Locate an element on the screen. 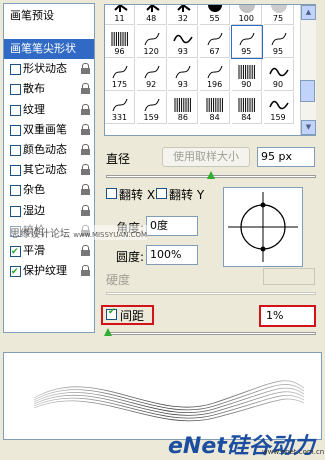  brush-size-label: 120 is located at coordinates (151, 51).